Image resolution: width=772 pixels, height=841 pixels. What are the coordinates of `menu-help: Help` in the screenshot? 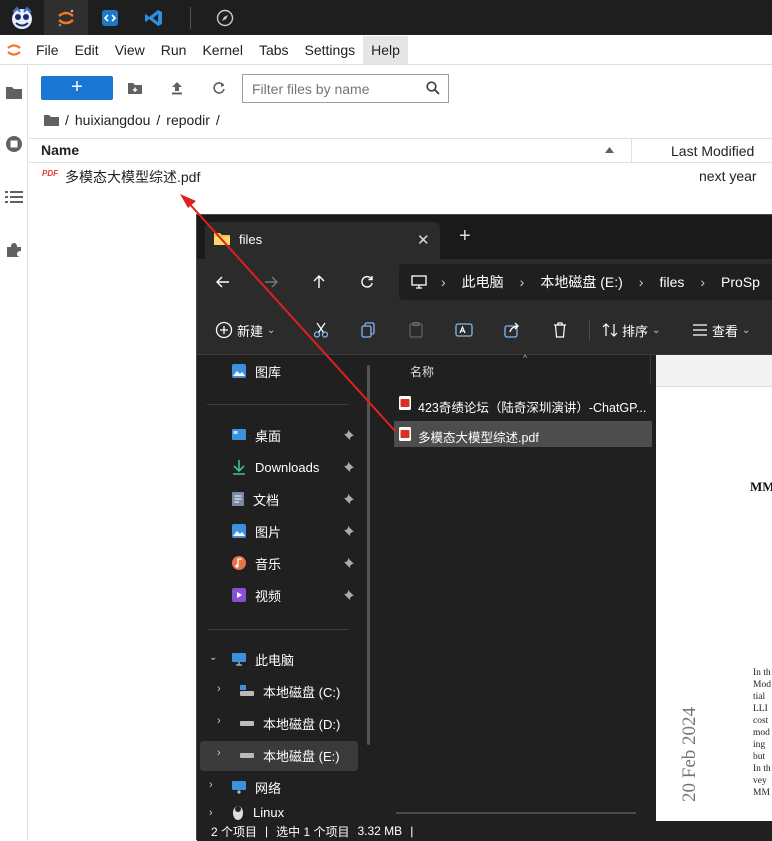 It's located at (385, 50).